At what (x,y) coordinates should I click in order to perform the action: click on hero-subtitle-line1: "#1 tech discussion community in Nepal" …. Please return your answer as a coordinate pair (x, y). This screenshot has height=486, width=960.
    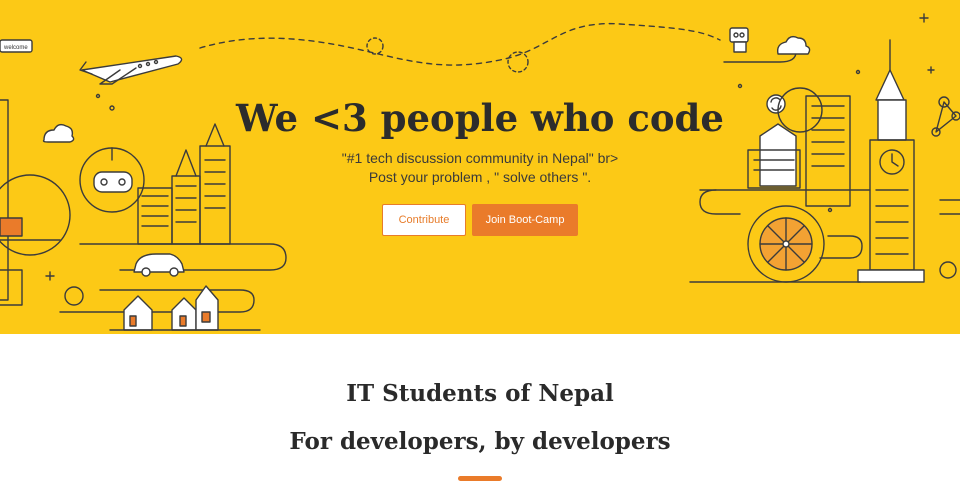
    Looking at the image, I should click on (480, 158).